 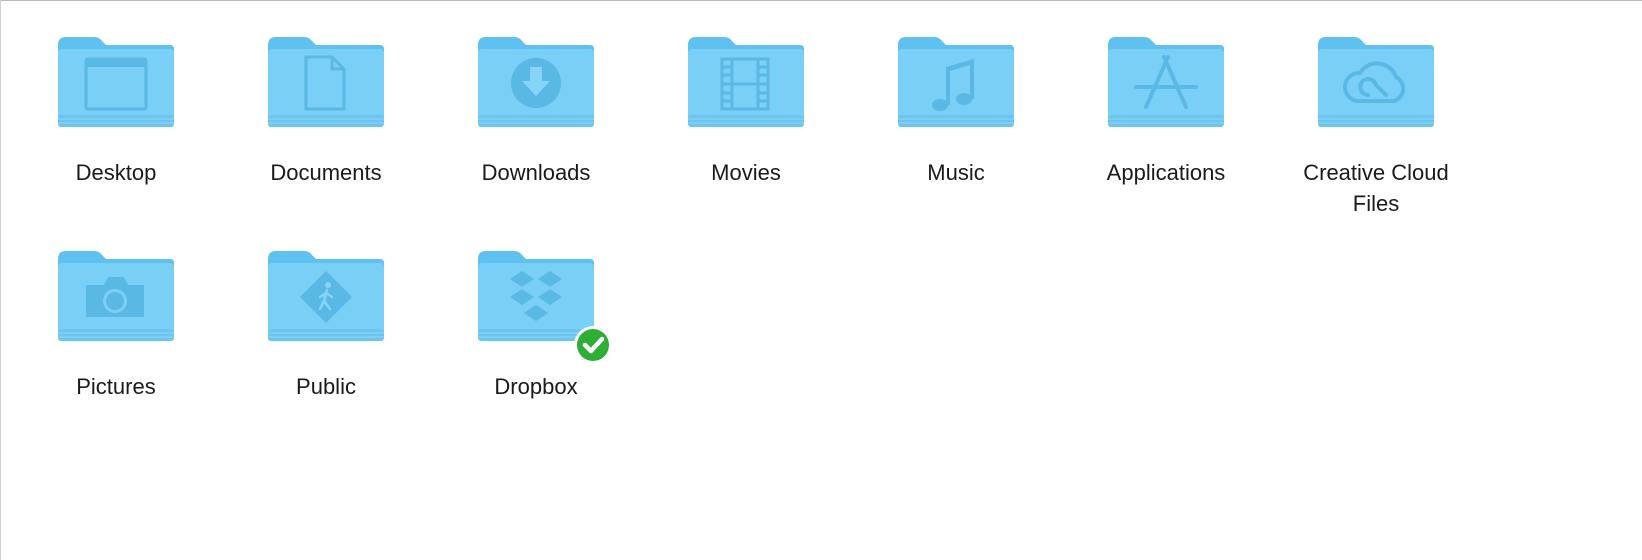 I want to click on creative-cloud-folder-icon, so click(x=1376, y=83).